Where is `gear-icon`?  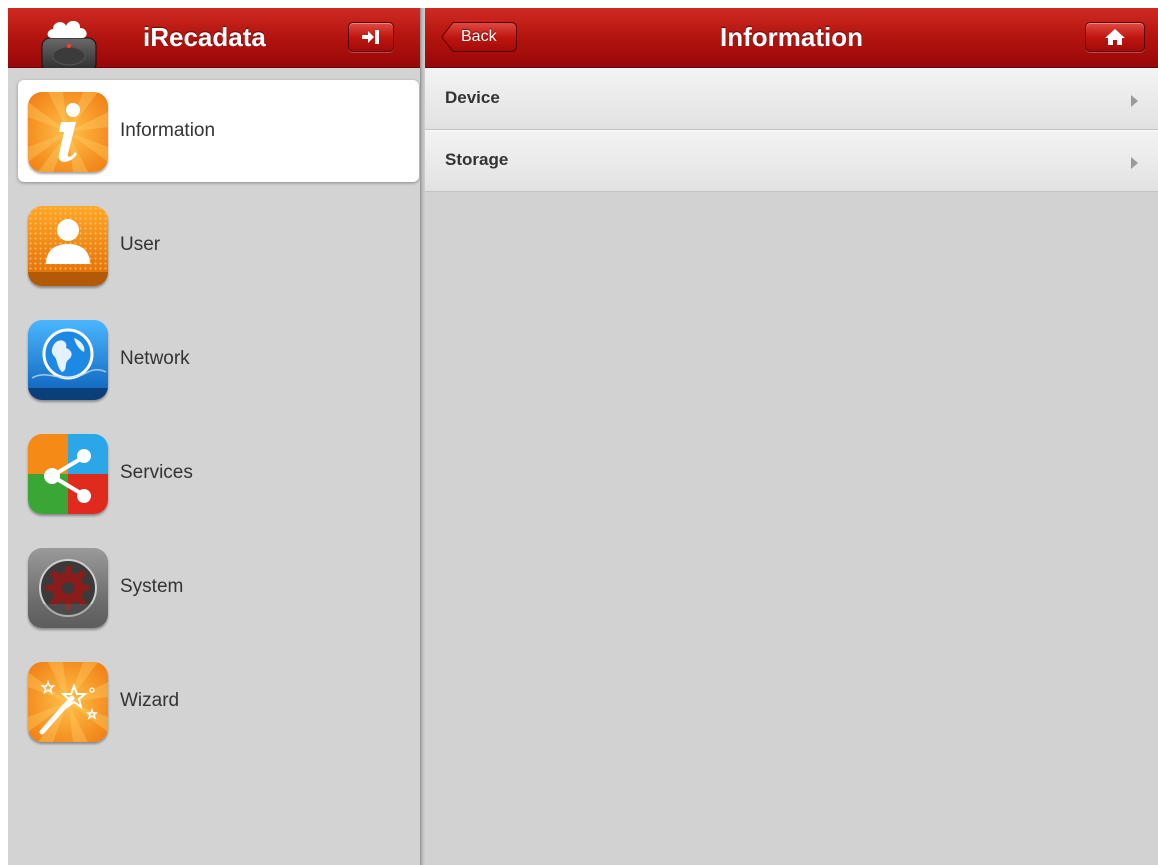
gear-icon is located at coordinates (68, 588).